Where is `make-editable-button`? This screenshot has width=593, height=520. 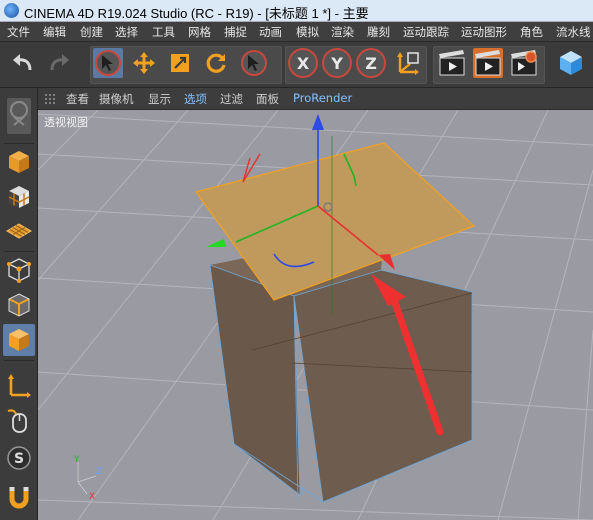
make-editable-button is located at coordinates (19, 116).